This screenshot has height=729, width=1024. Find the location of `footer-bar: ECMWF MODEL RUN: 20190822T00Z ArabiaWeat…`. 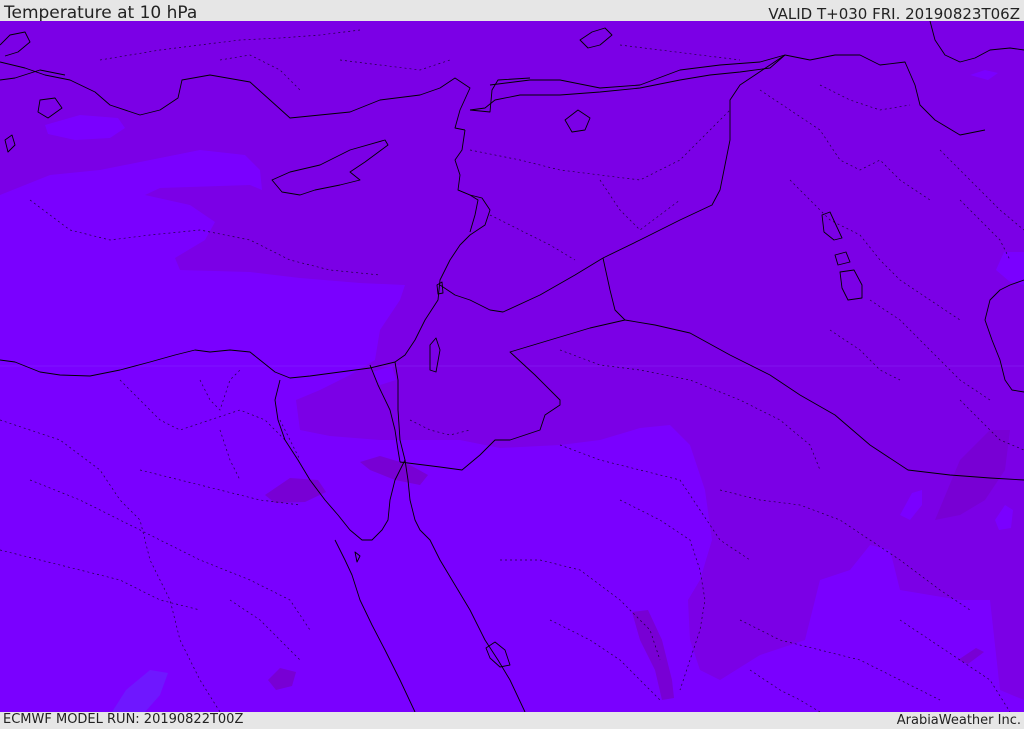

footer-bar: ECMWF MODEL RUN: 20190822T00Z ArabiaWeat… is located at coordinates (512, 720).